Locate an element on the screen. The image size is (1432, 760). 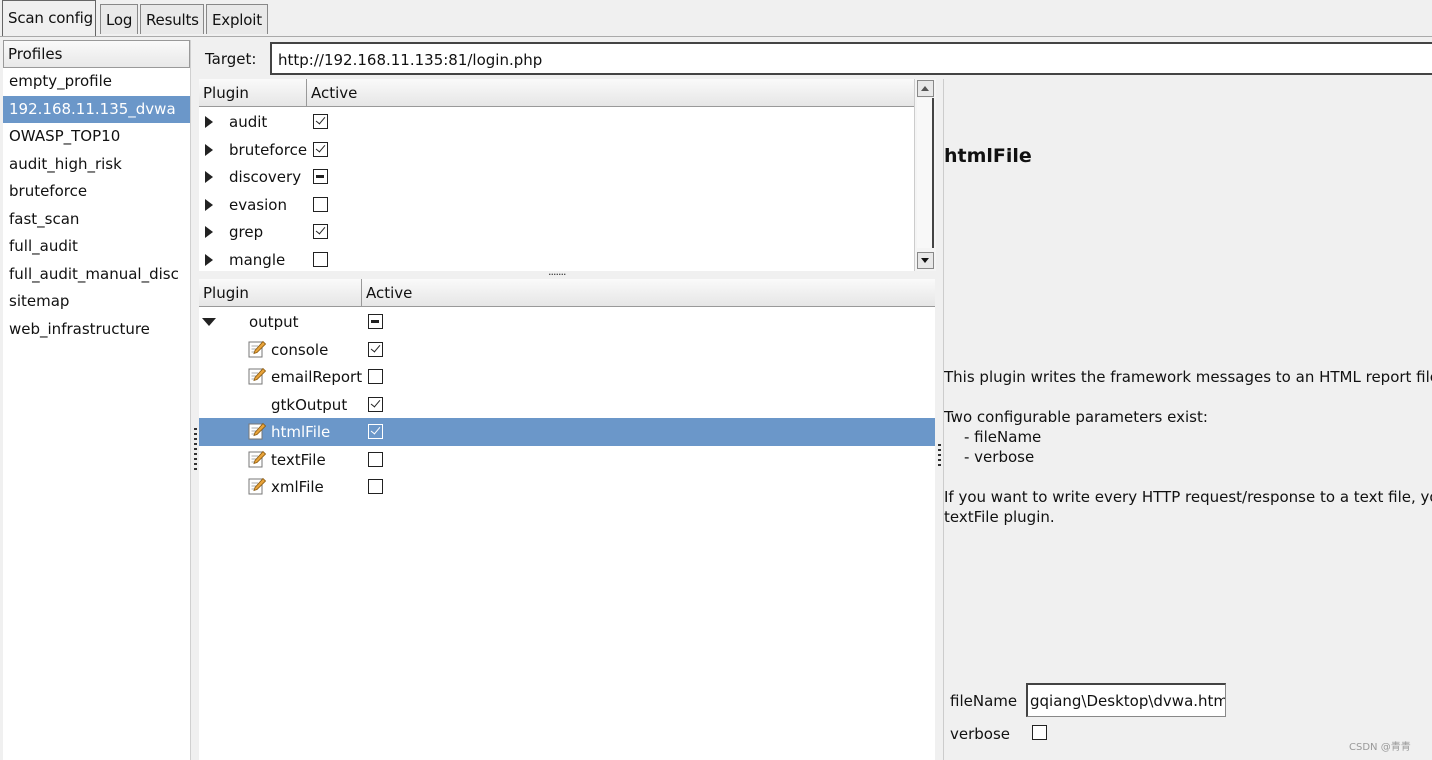
verbose-label: verbose is located at coordinates (980, 734).